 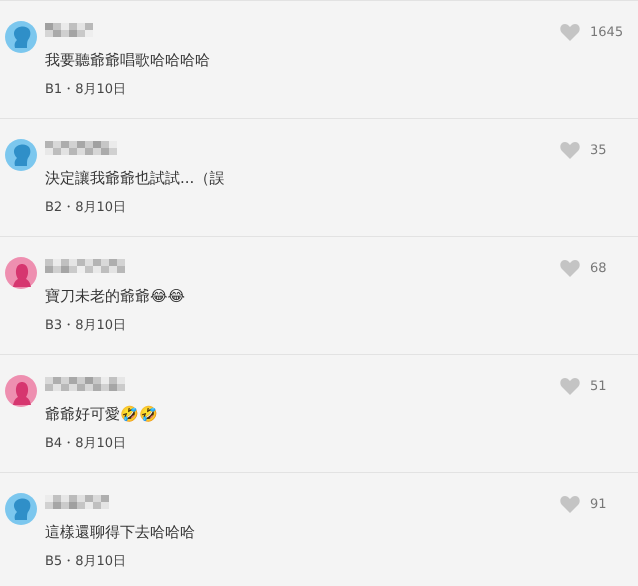 What do you see at coordinates (120, 532) in the screenshot?
I see `comment-text: 這樣還聊得下去哈哈哈` at bounding box center [120, 532].